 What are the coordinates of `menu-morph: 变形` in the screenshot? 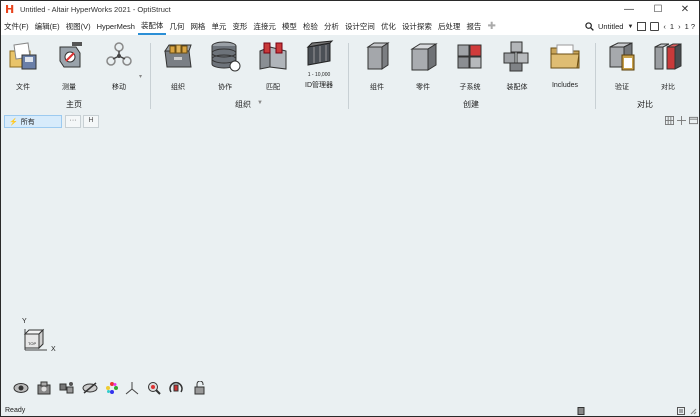 It's located at (239, 26).